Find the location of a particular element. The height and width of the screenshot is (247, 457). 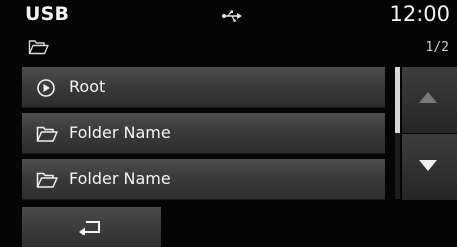

page-indicator: 1/2 is located at coordinates (437, 47).